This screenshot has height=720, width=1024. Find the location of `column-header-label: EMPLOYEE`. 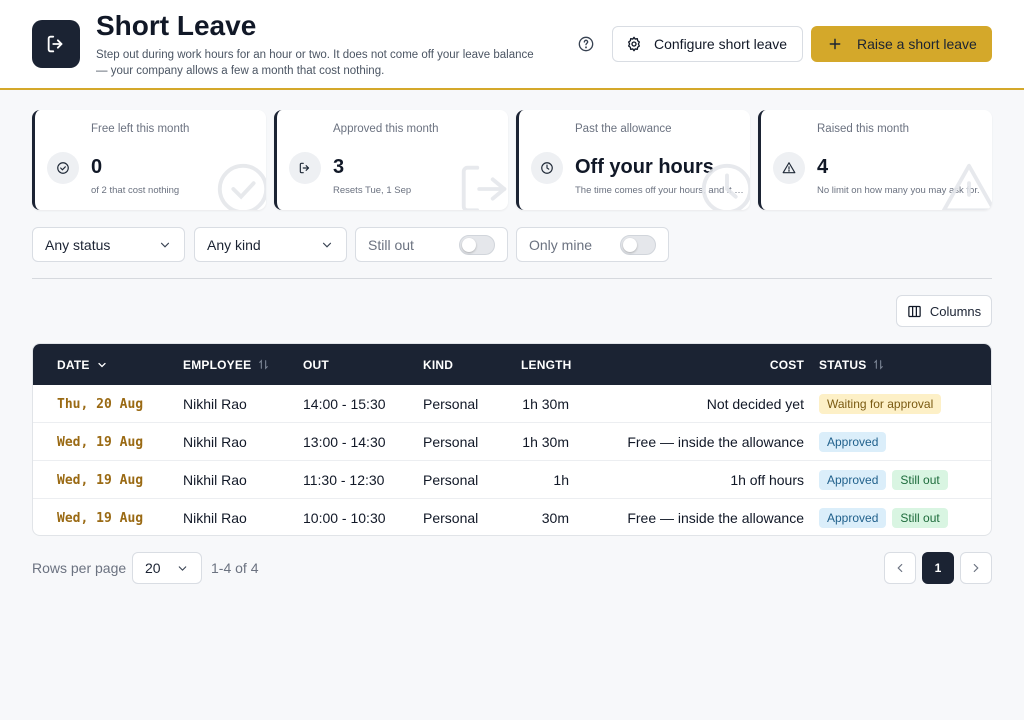

column-header-label: EMPLOYEE is located at coordinates (217, 364).